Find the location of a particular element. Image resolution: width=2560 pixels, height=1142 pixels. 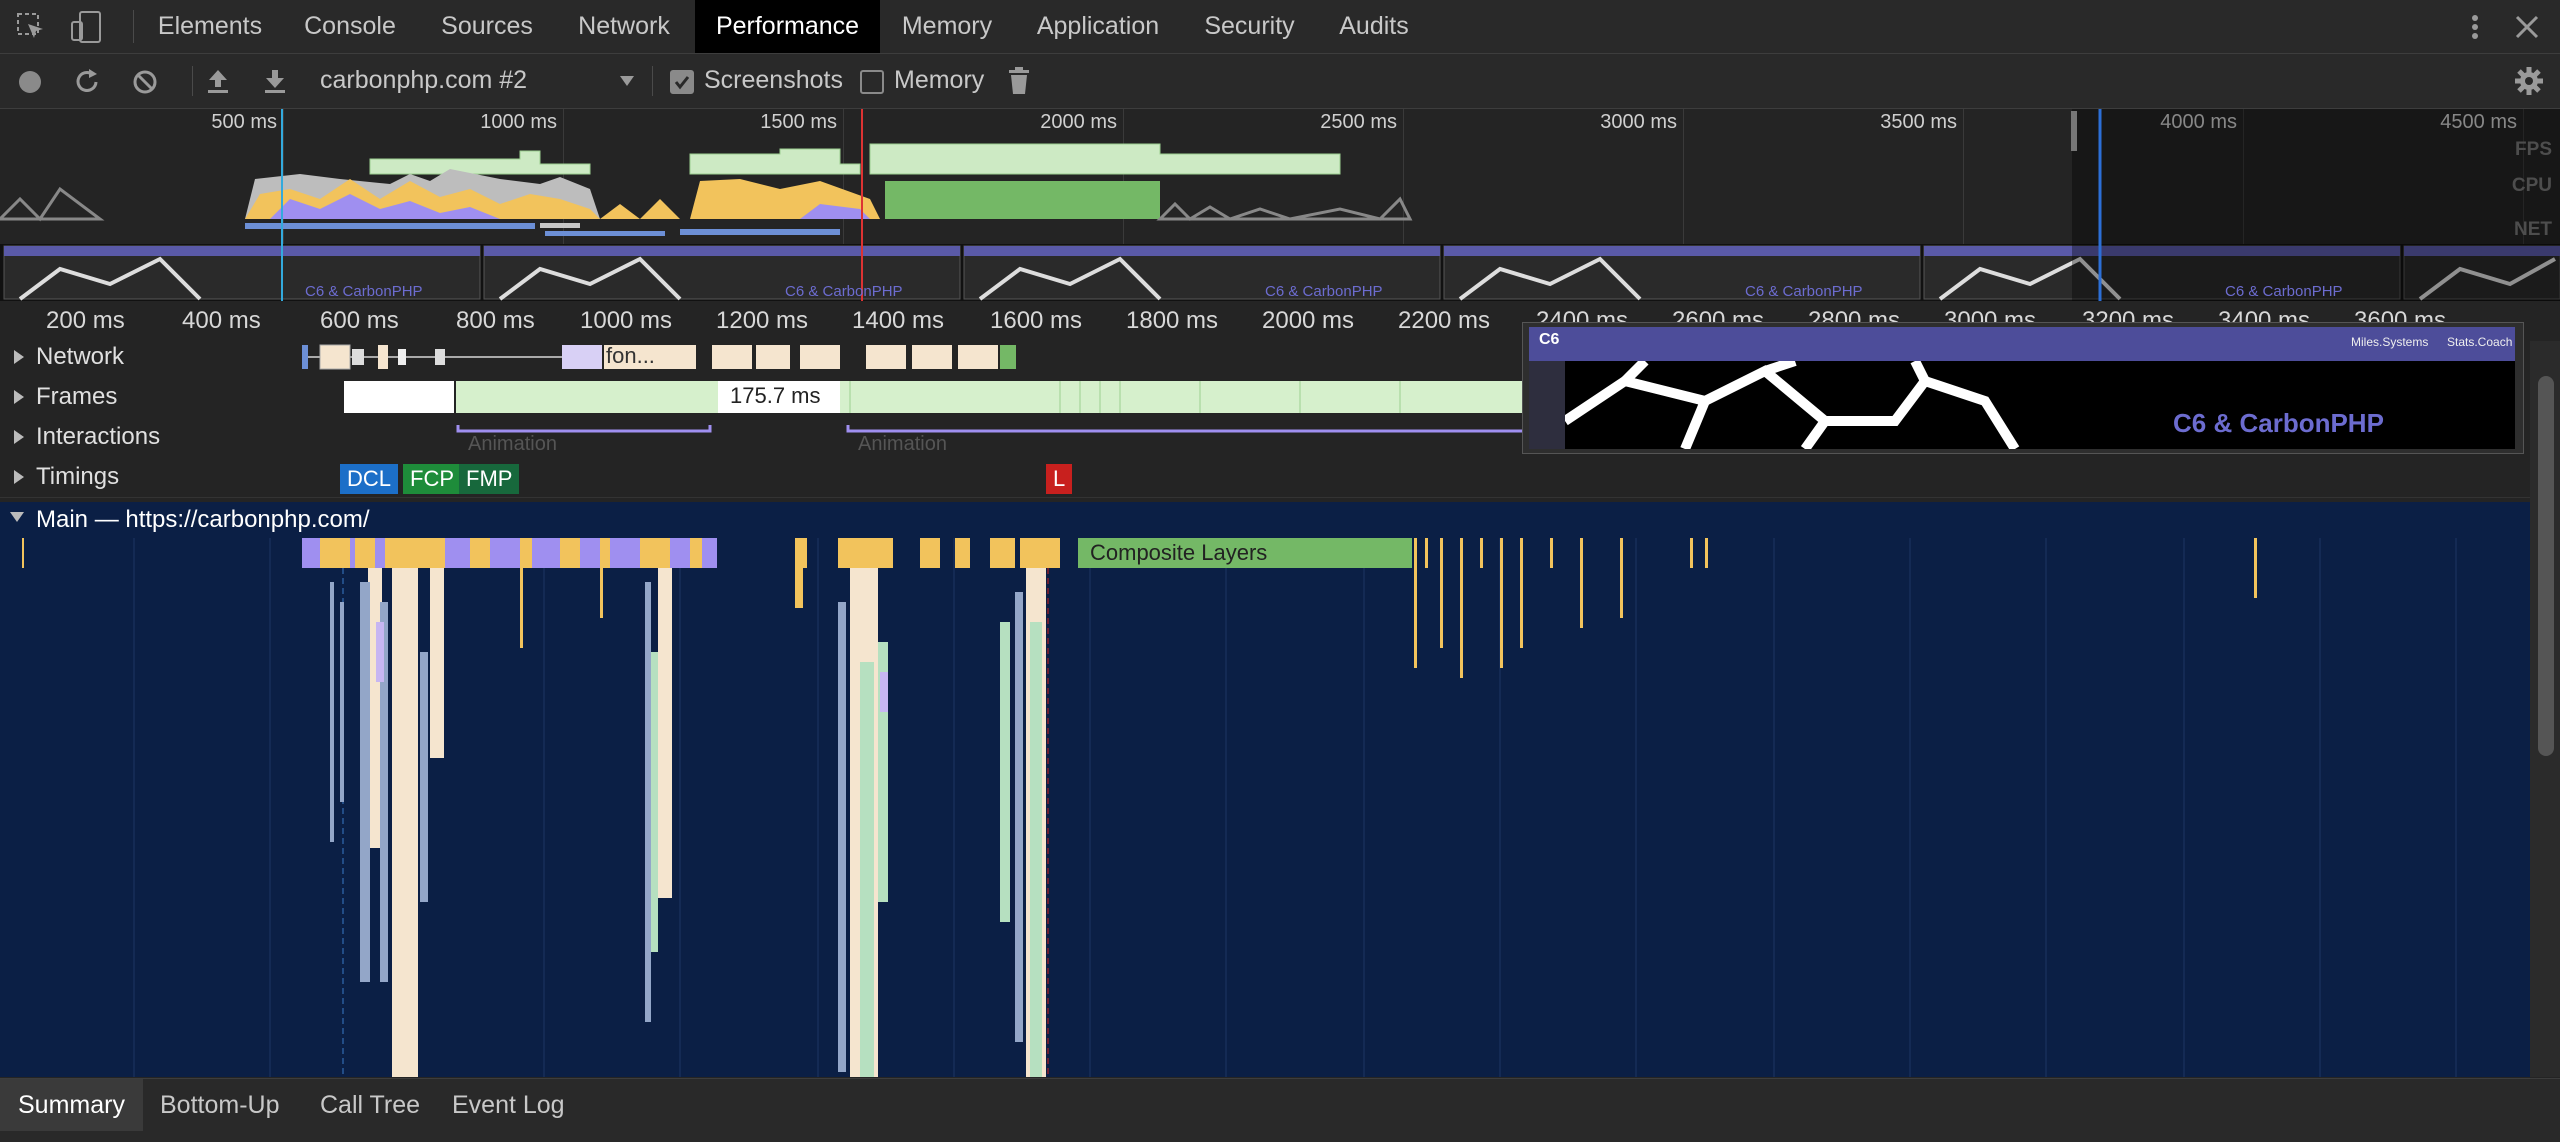

profile-select: carbonphp.com #2 is located at coordinates (423, 80).